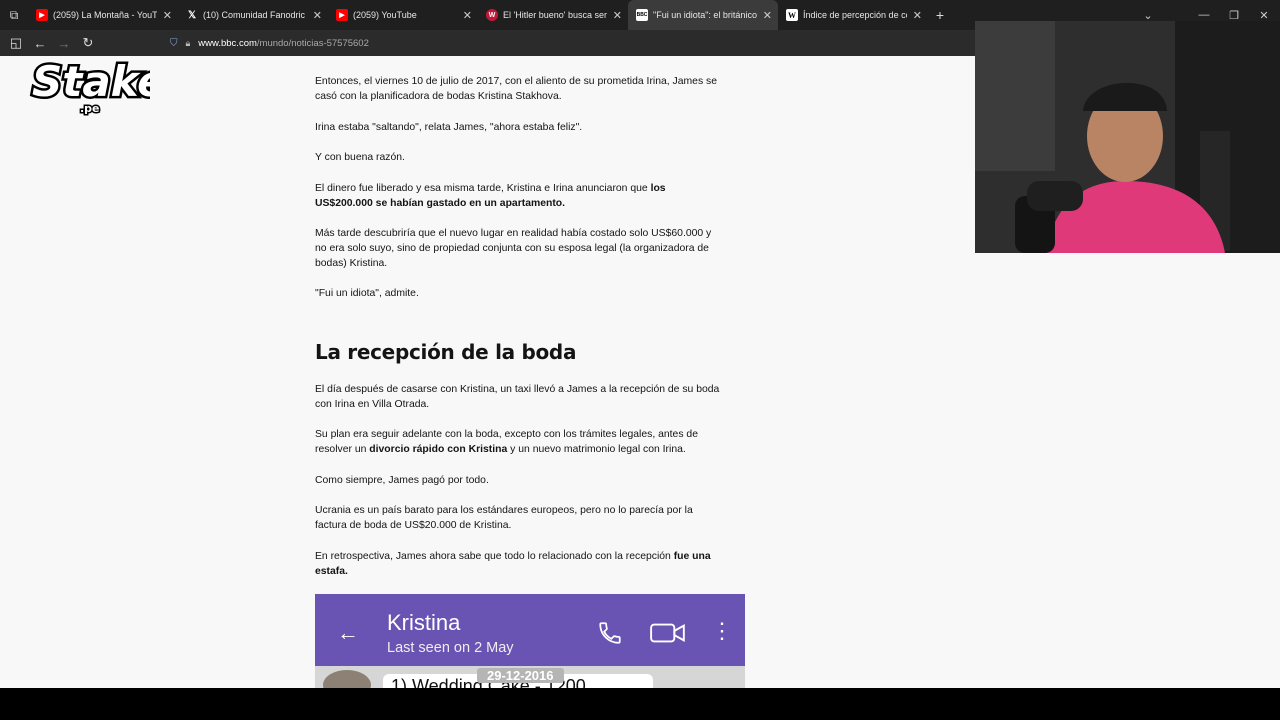 The width and height of the screenshot is (1280, 720). Describe the element at coordinates (642, 15) in the screenshot. I see `bbc-icon: BBC` at that location.